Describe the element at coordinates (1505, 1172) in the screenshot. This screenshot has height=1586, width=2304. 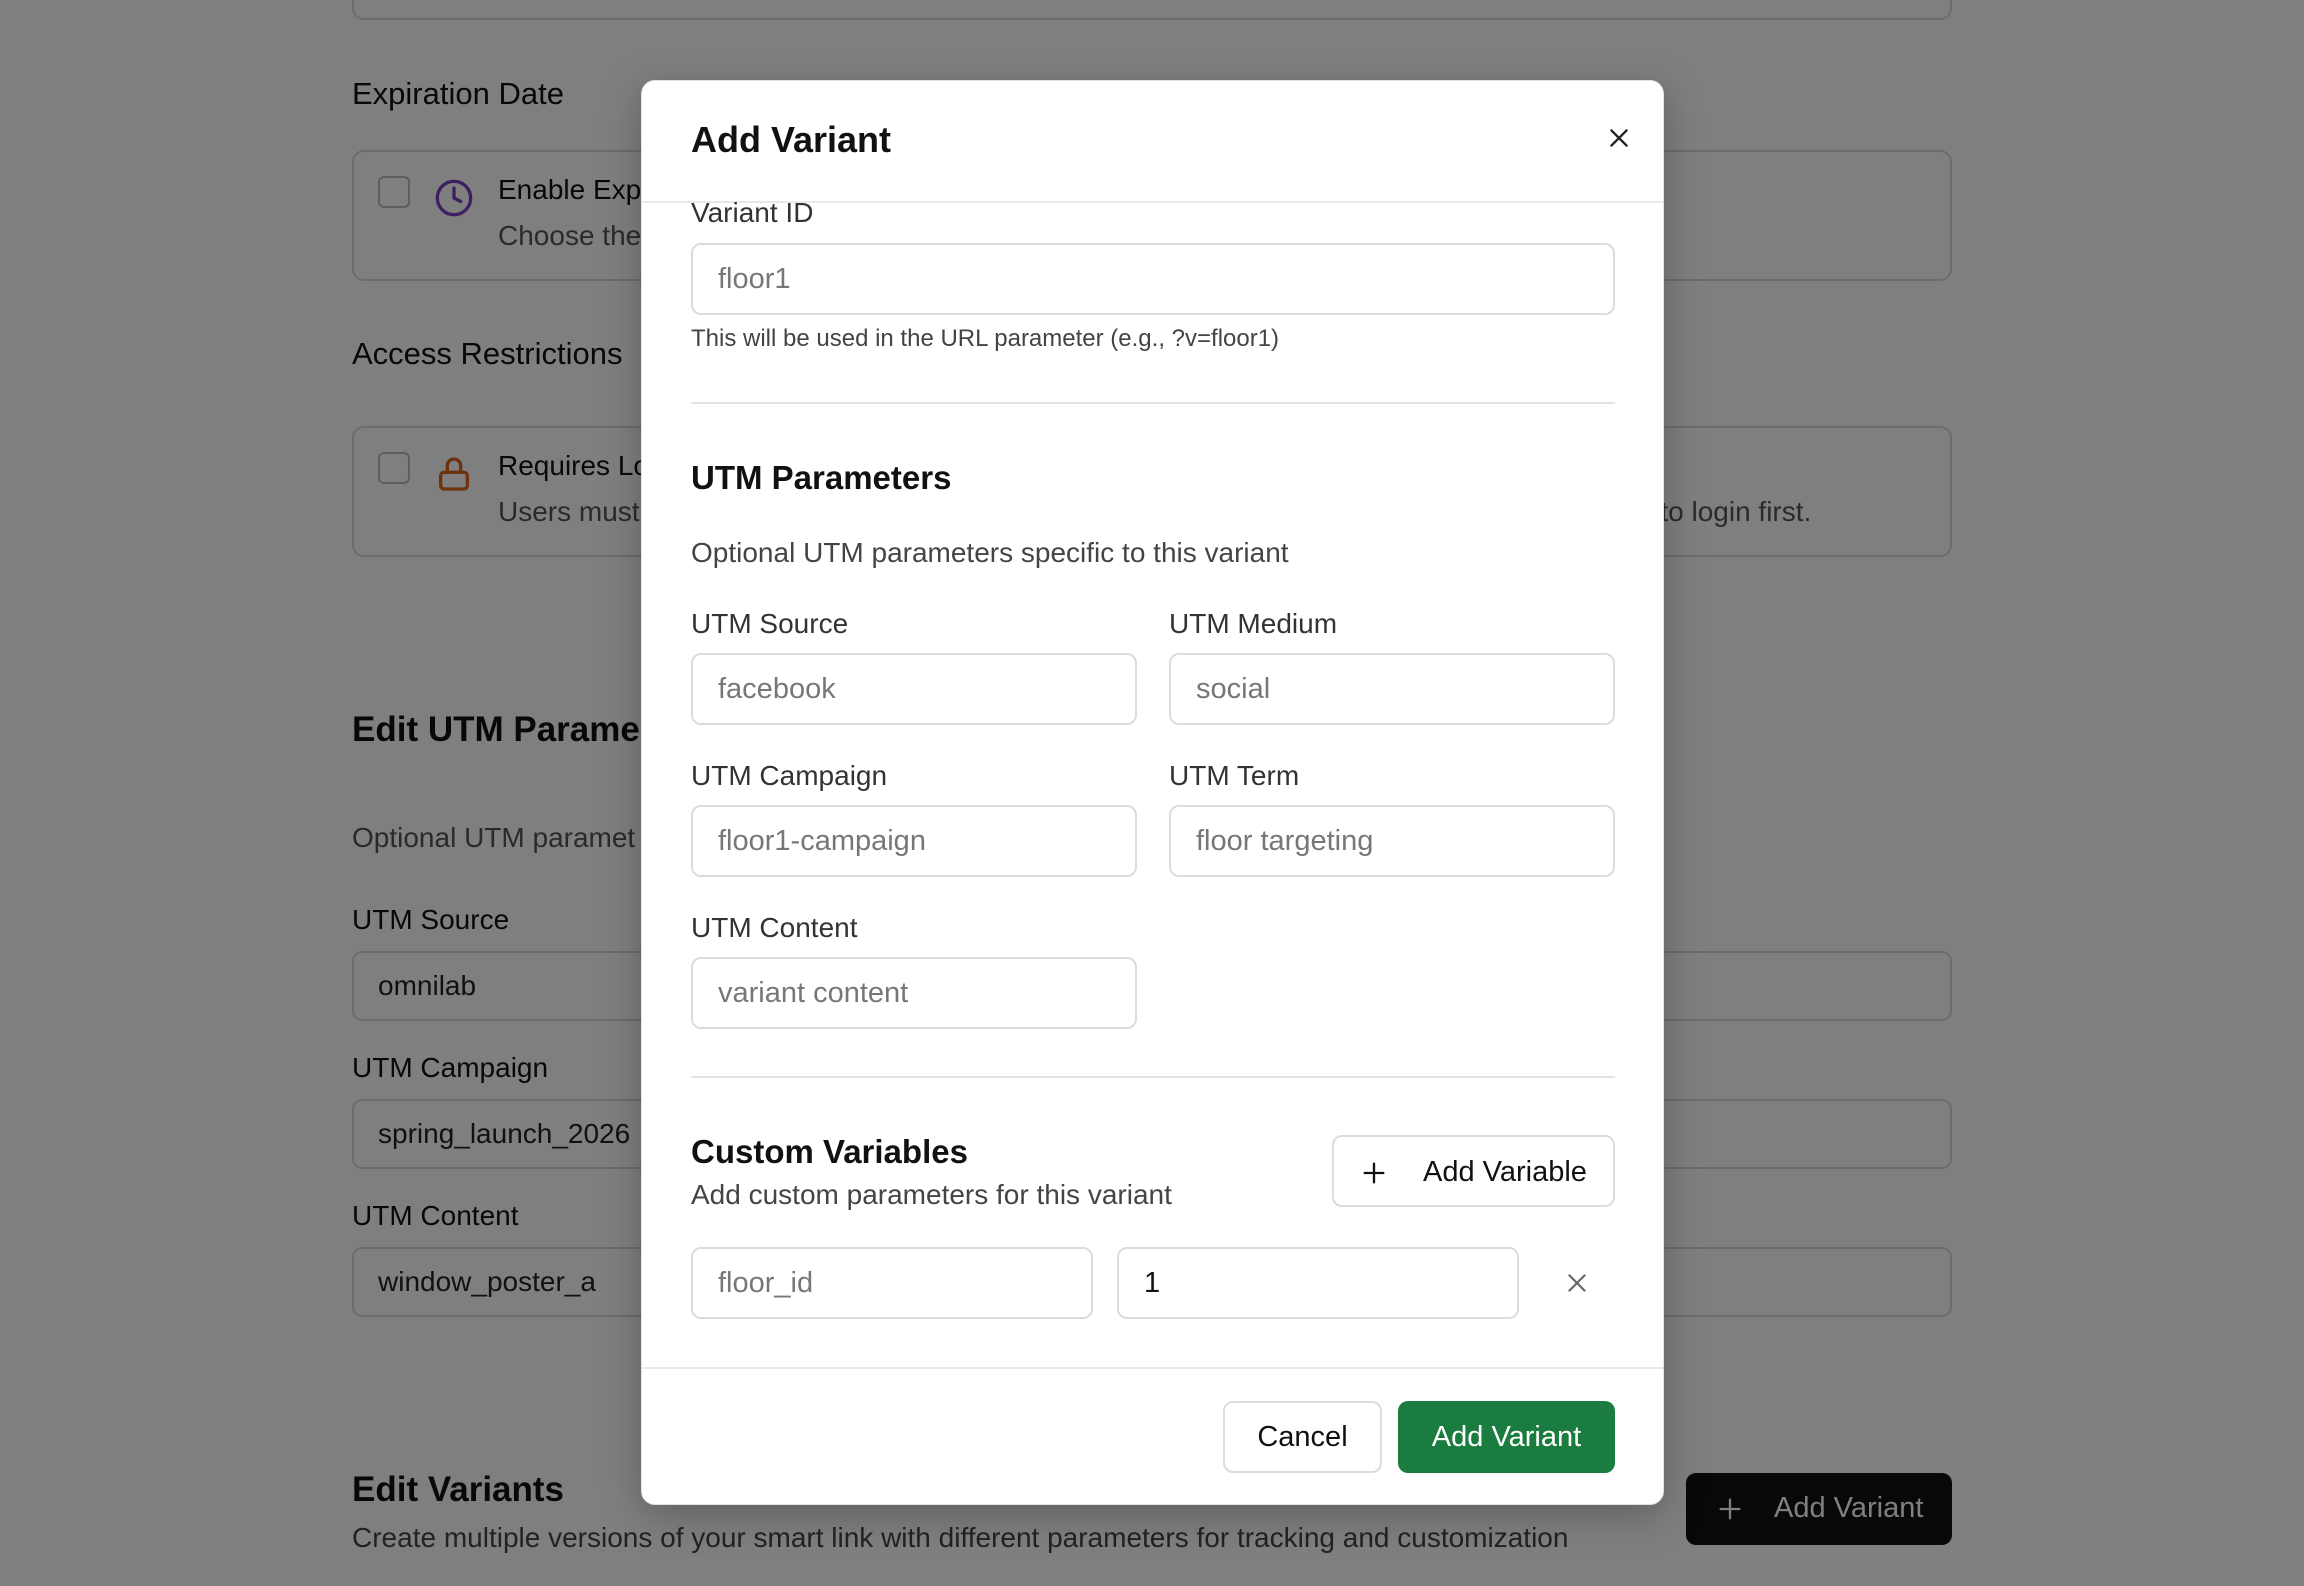
I see `add-variable-label: Add Variable` at that location.